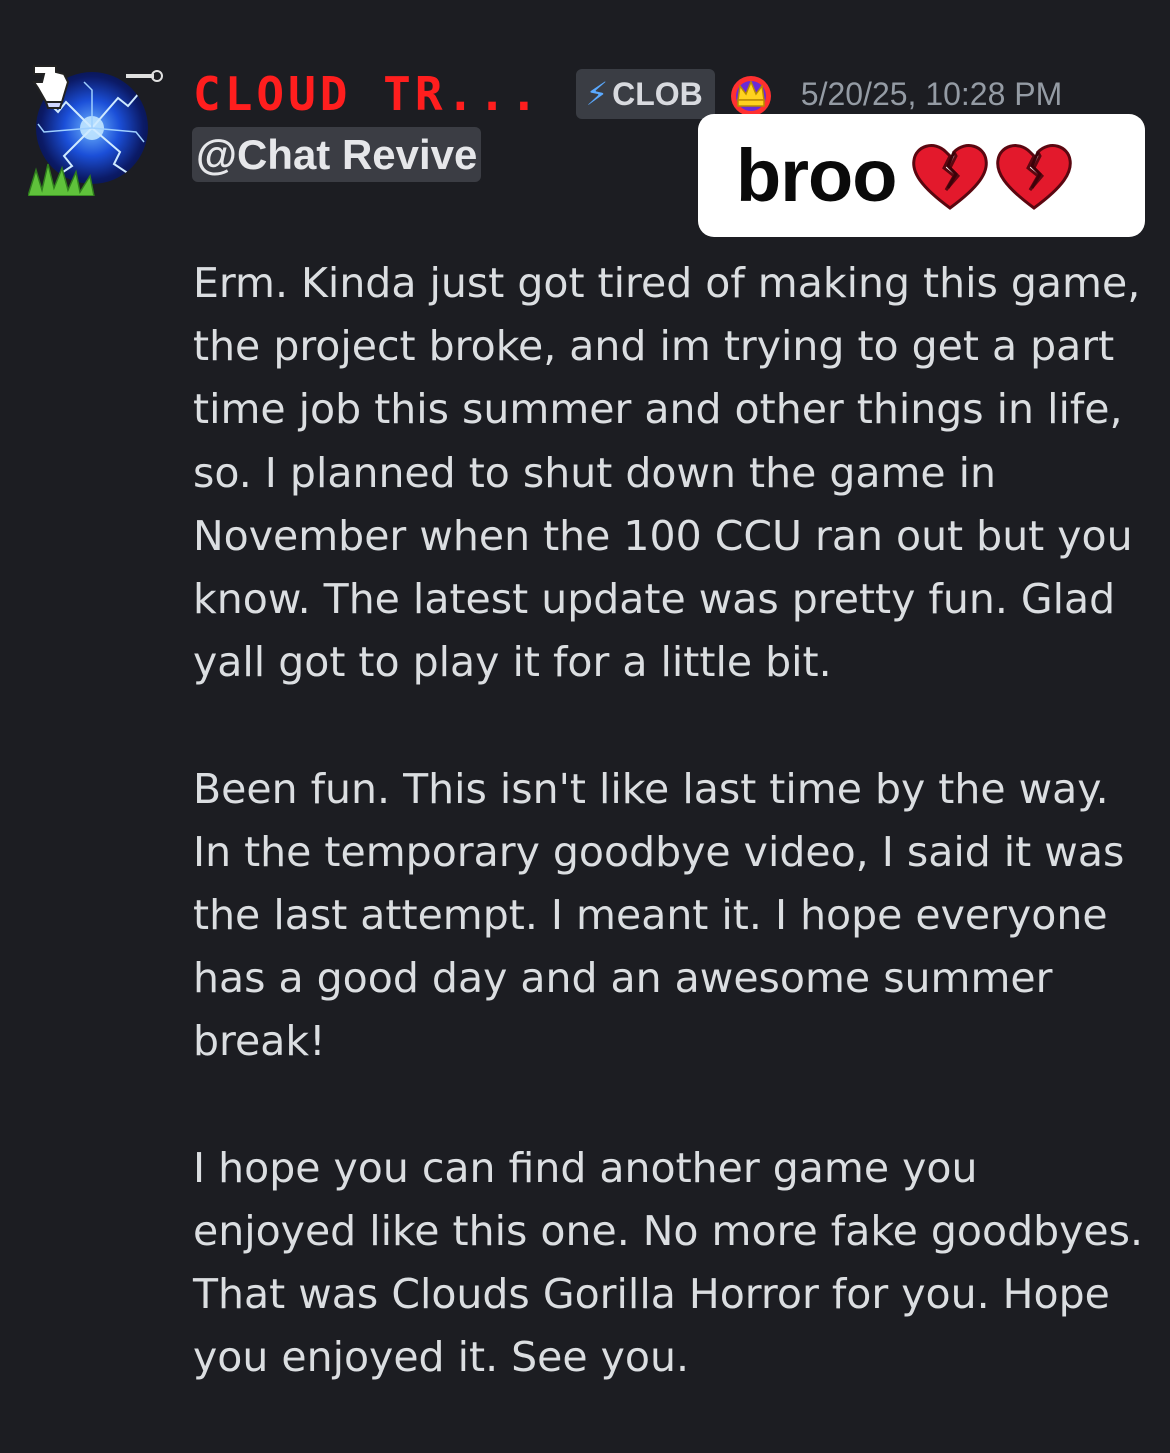 The width and height of the screenshot is (1170, 1453). I want to click on lightning-icon: ⚡, so click(597, 94).